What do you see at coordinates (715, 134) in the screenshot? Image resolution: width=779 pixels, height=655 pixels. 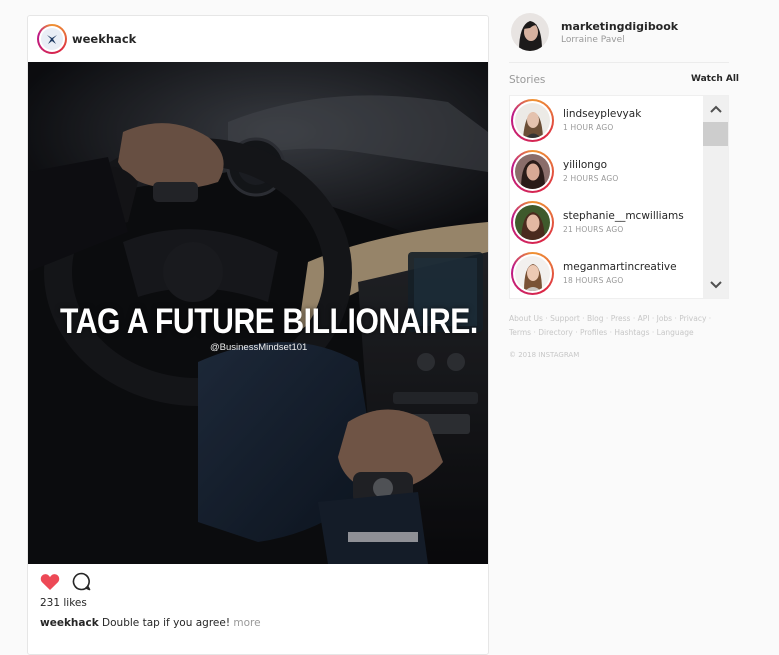 I see `scrollbar-thumb` at bounding box center [715, 134].